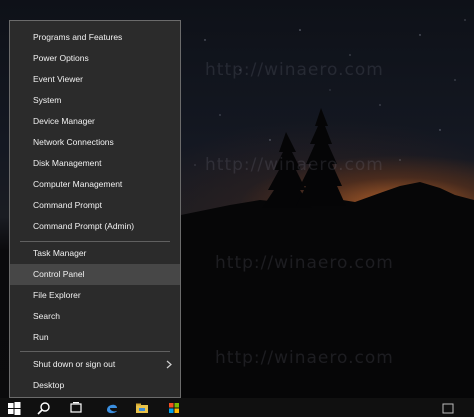  I want to click on task-view-icon, so click(76, 408).